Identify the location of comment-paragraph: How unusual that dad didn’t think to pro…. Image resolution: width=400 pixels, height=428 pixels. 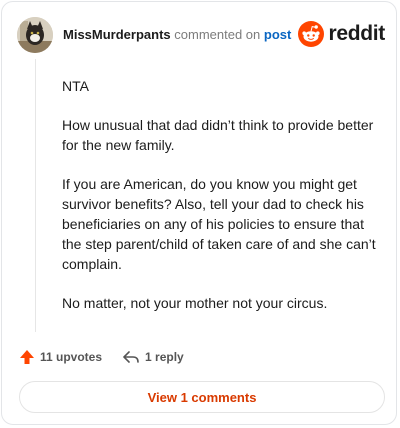
(218, 135).